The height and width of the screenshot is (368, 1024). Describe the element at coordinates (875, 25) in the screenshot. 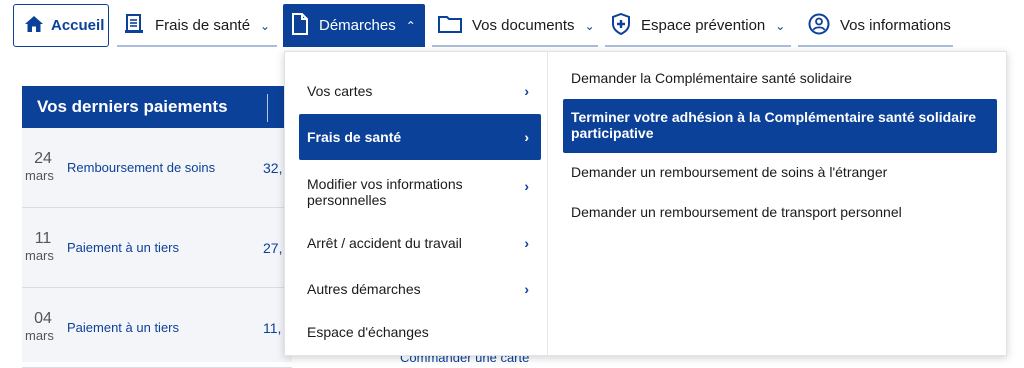

I see `nav-informations-tab: Vos informations` at that location.